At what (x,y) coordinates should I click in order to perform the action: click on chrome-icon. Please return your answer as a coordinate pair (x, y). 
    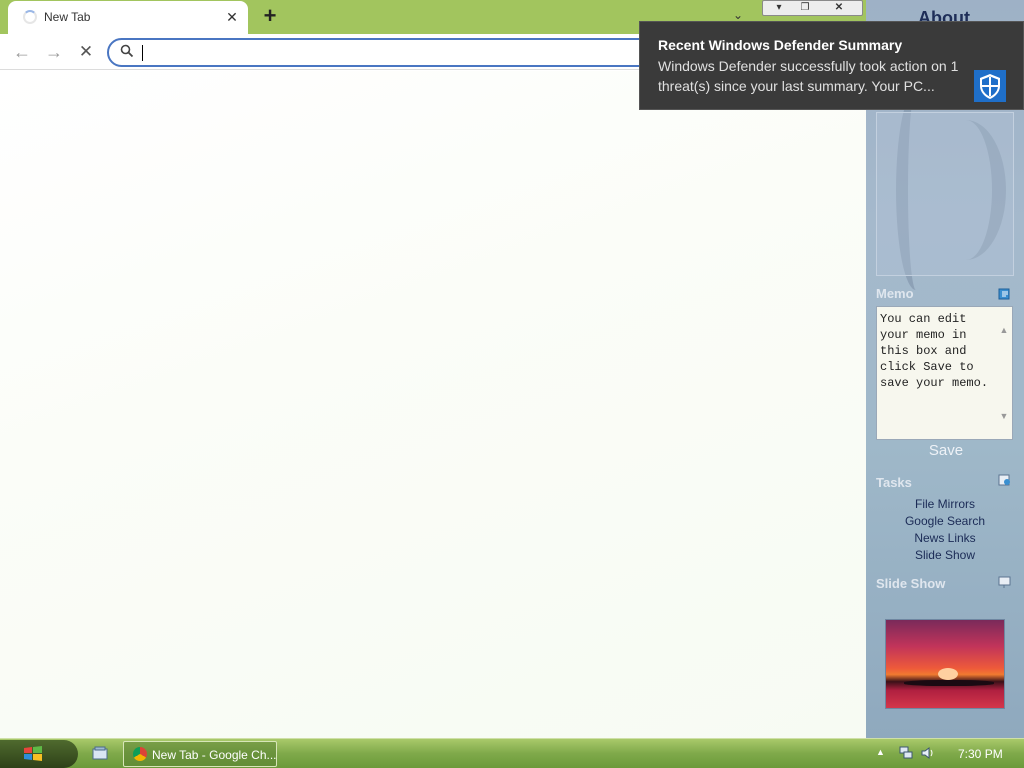
    Looking at the image, I should click on (140, 754).